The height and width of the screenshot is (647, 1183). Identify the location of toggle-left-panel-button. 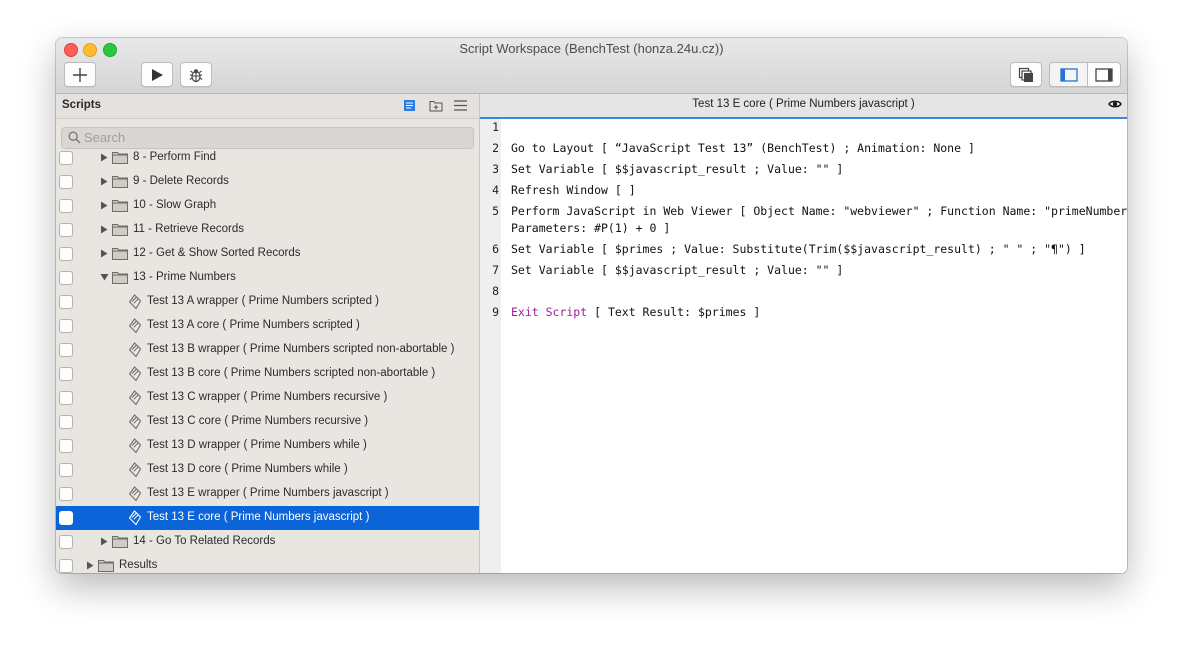
(1069, 74).